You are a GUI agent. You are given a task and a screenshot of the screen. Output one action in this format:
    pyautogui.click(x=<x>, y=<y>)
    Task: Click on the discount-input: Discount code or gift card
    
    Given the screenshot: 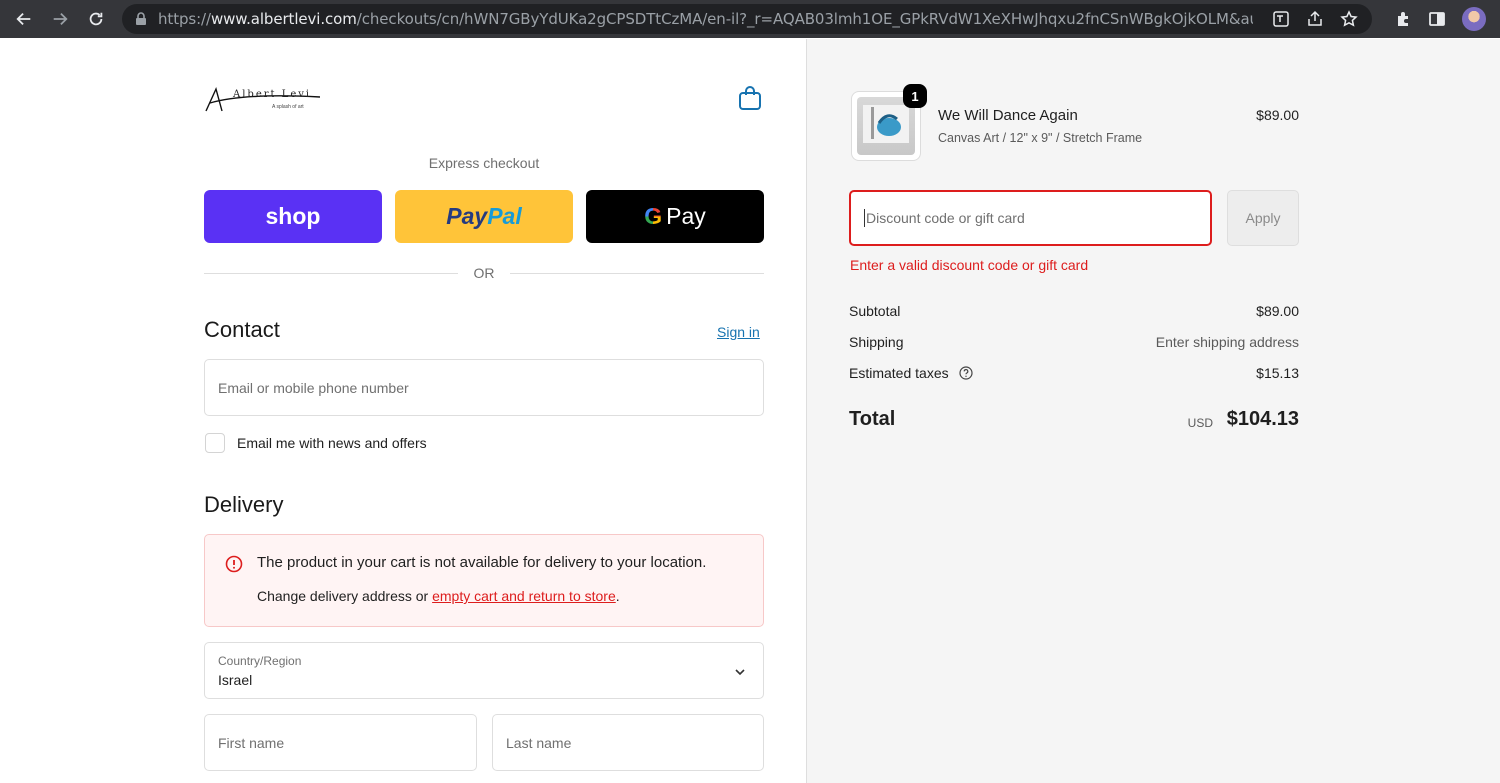 What is the action you would take?
    pyautogui.click(x=1030, y=218)
    